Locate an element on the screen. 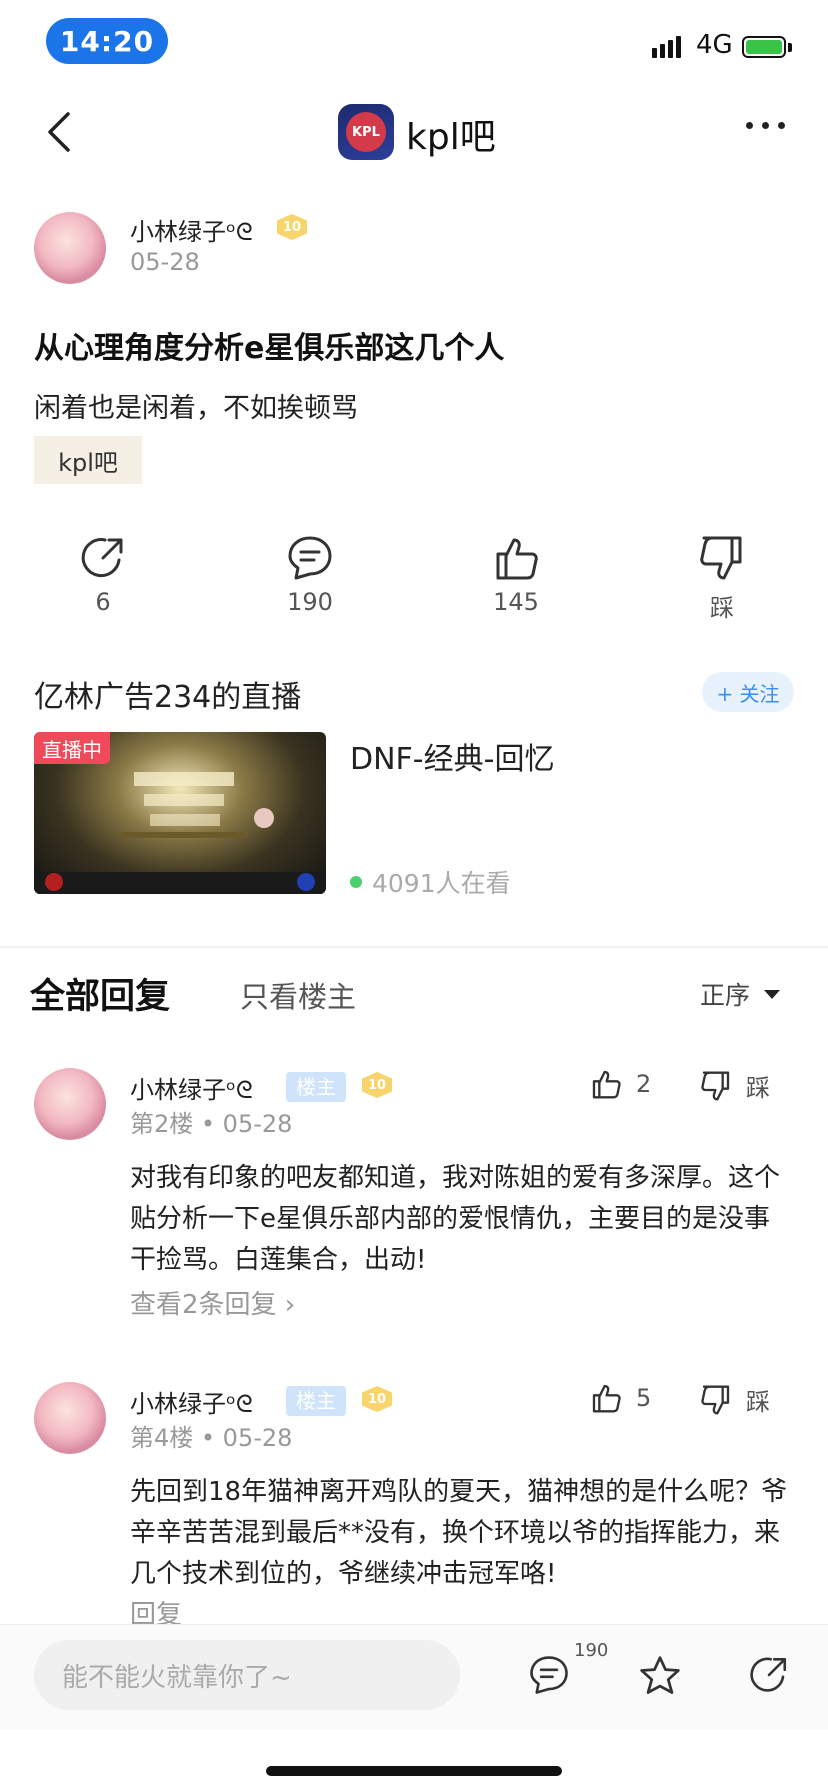 The image size is (828, 1792). network-type: 4G is located at coordinates (714, 45).